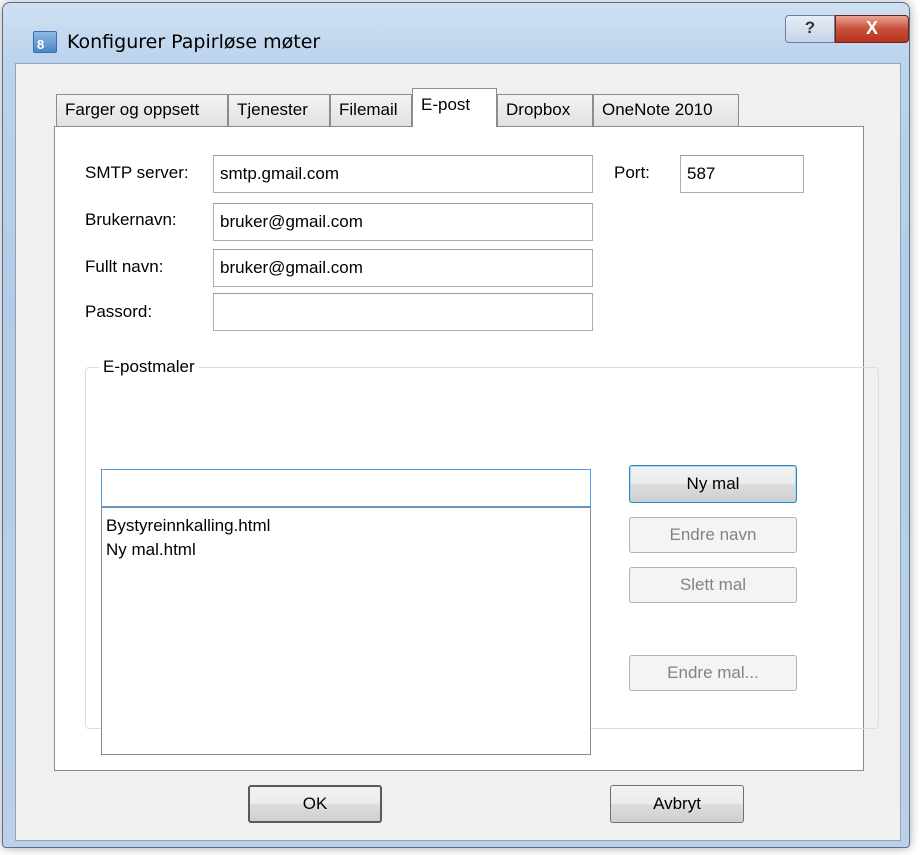 The width and height of the screenshot is (920, 855). What do you see at coordinates (124, 266) in the screenshot?
I see `fullname-label: Fullt navn:` at bounding box center [124, 266].